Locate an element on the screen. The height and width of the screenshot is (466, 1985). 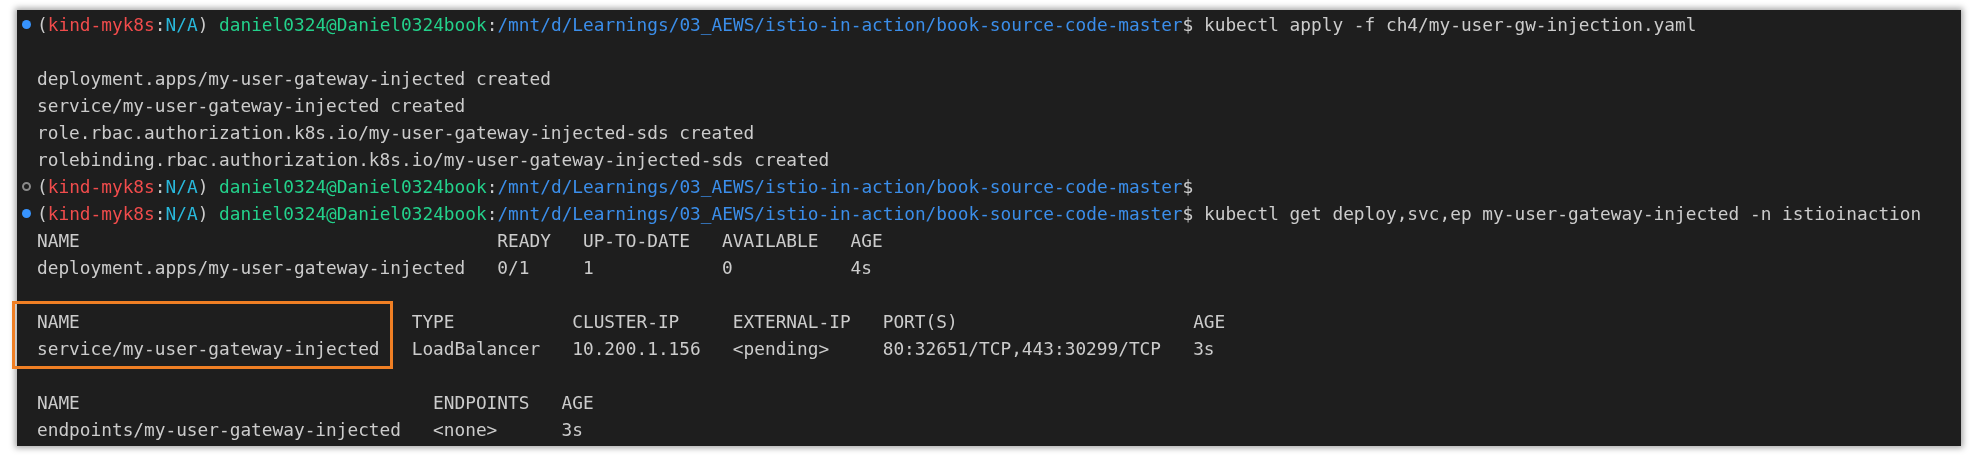
table-cell-text: deployment.apps/my-user-gateway-injected is located at coordinates (252, 268).